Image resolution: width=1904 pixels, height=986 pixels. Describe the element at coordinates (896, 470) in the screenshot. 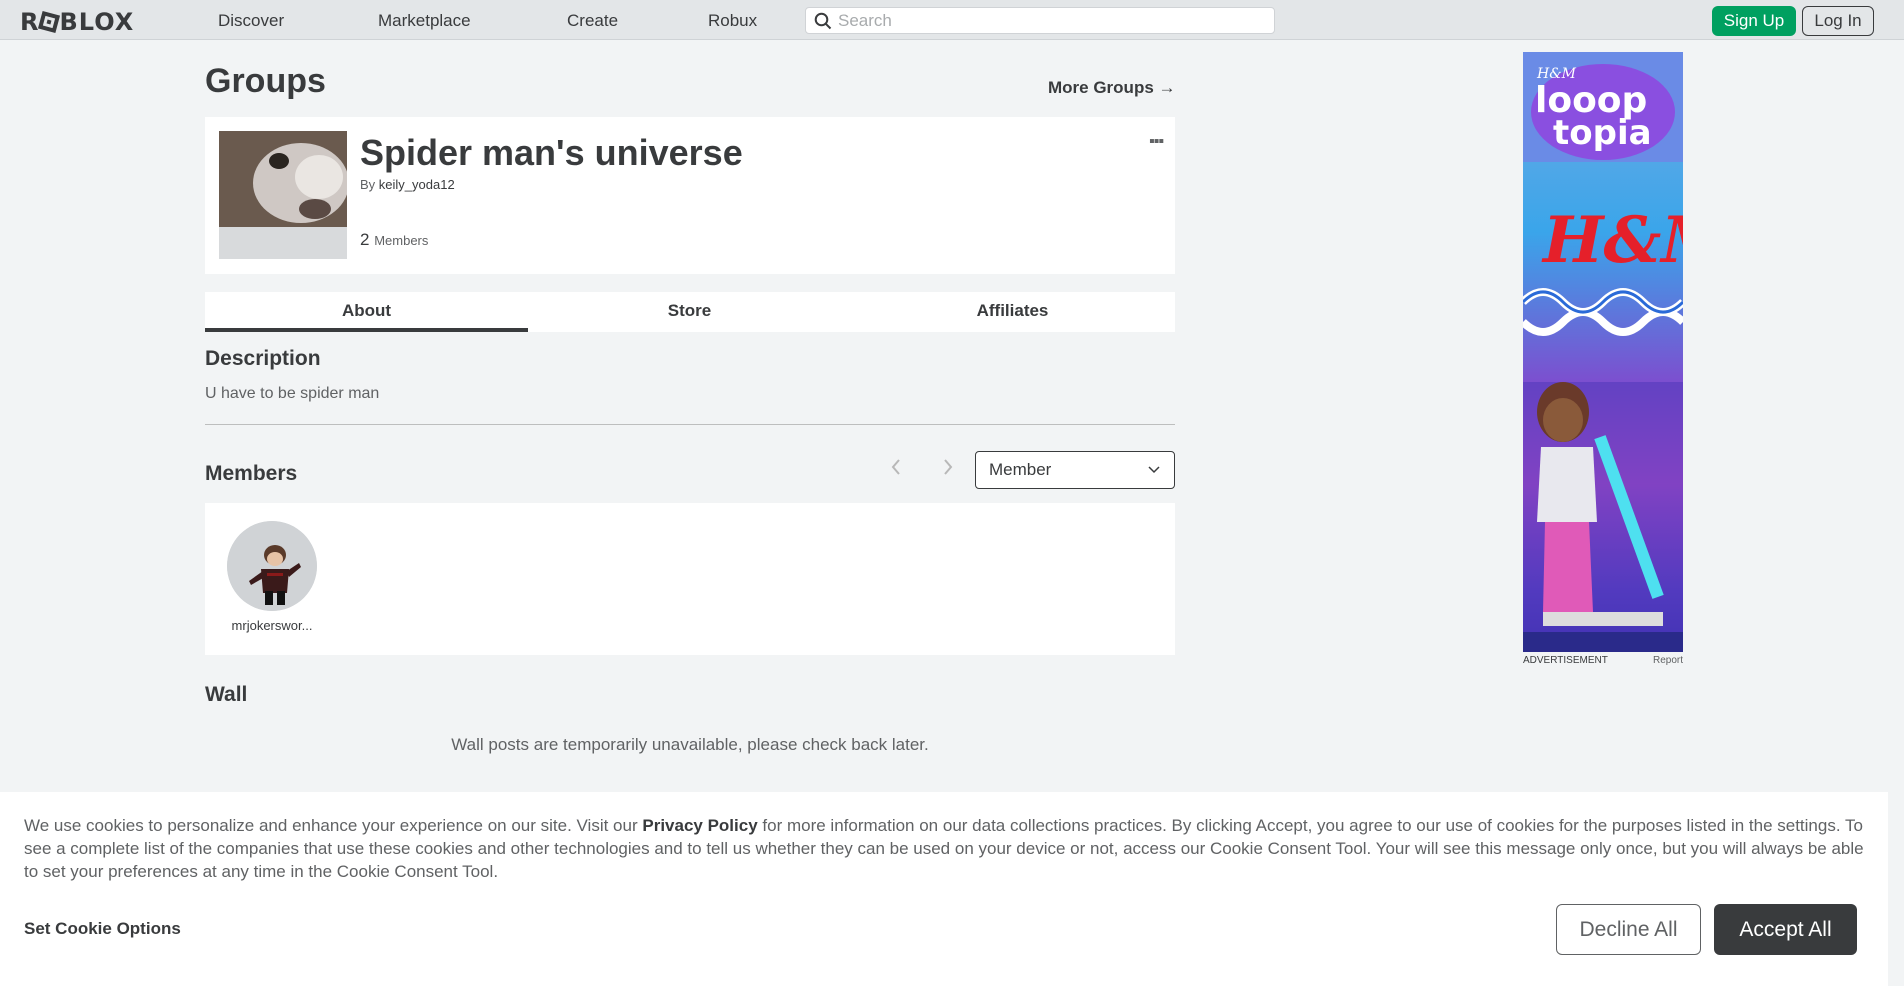

I see `chevron-left-icon` at that location.